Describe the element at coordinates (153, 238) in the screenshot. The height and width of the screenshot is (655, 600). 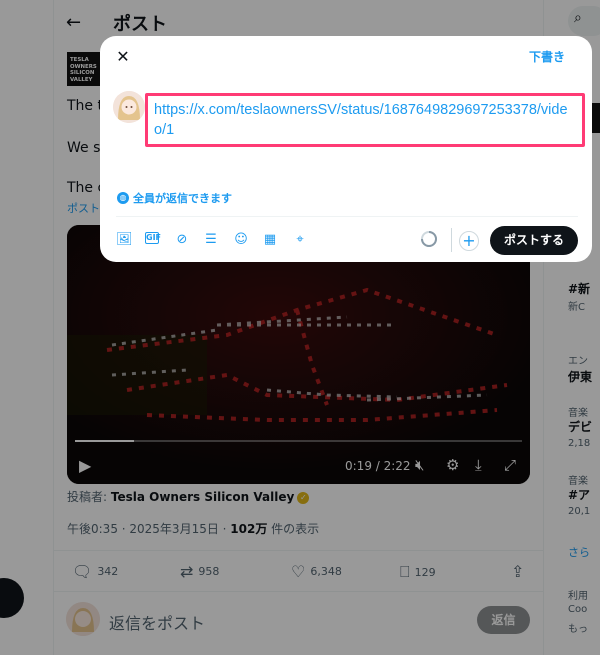
I see `gif-icon: GIF` at that location.